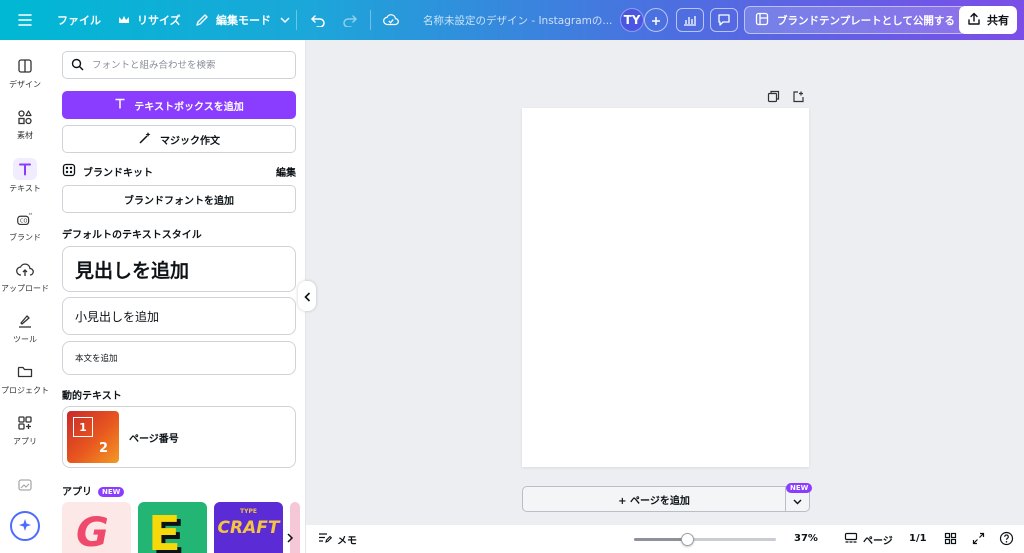  What do you see at coordinates (799, 488) in the screenshot?
I see `add-page-new-badge: NEW` at bounding box center [799, 488].